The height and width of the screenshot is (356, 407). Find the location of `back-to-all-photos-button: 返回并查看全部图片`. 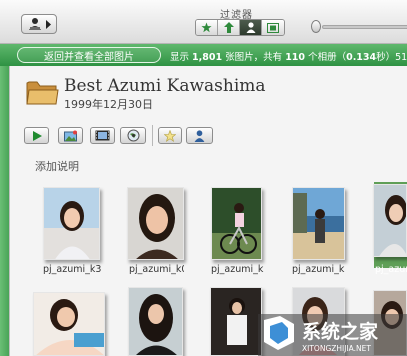

back-to-all-photos-button: 返回并查看全部图片 is located at coordinates (89, 55).